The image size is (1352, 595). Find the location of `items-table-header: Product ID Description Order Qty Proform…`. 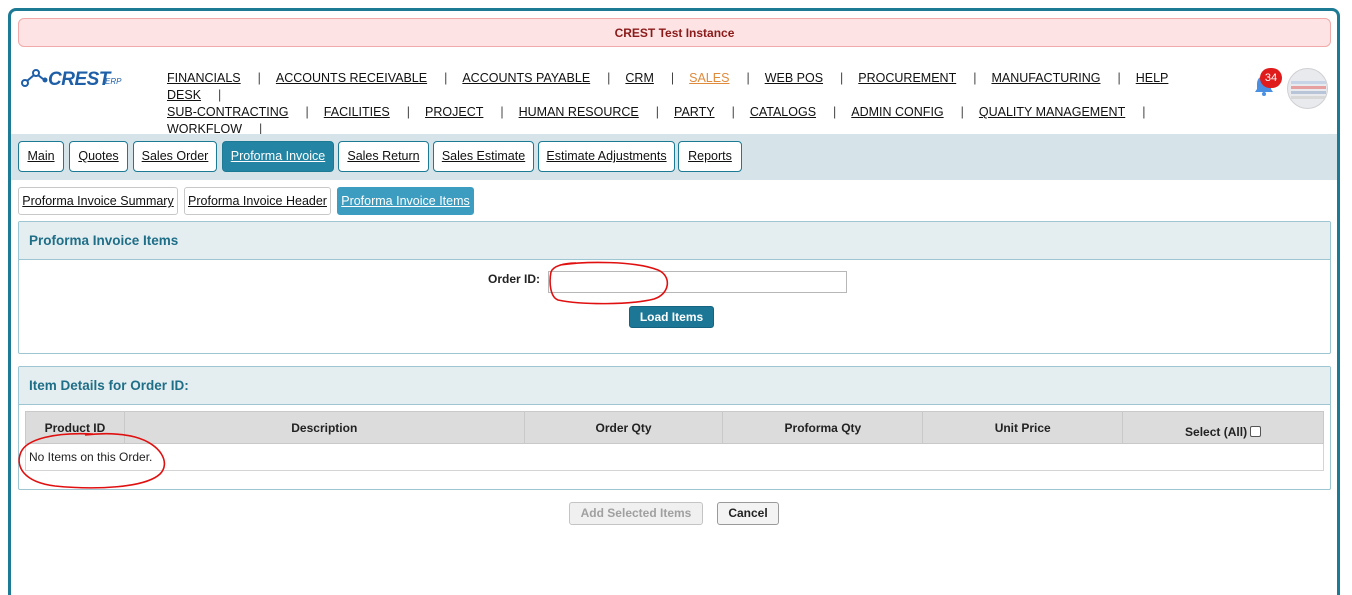

items-table-header: Product ID Description Order Qty Proform… is located at coordinates (674, 427).